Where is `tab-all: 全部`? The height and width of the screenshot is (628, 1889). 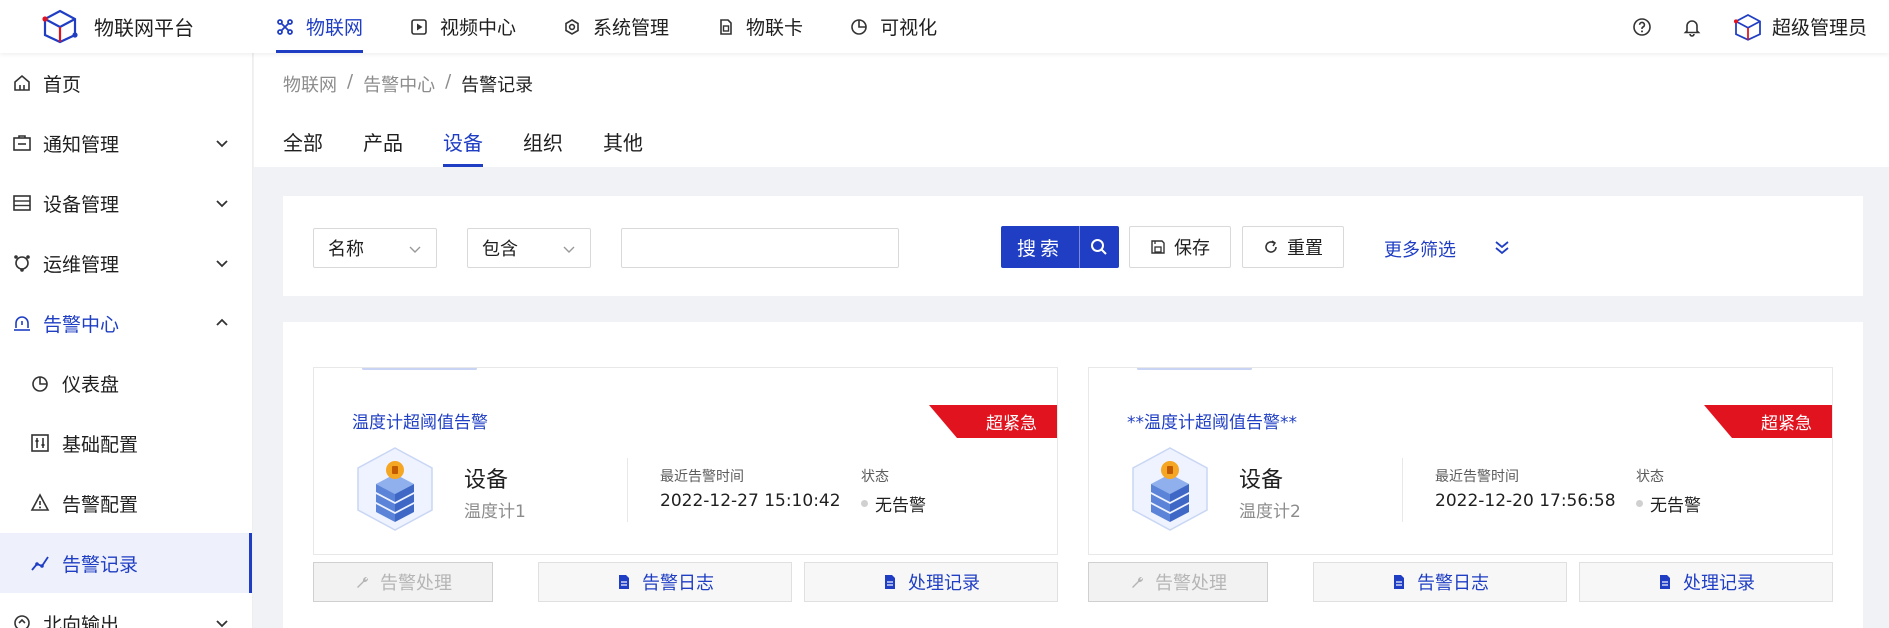 tab-all: 全部 is located at coordinates (303, 147).